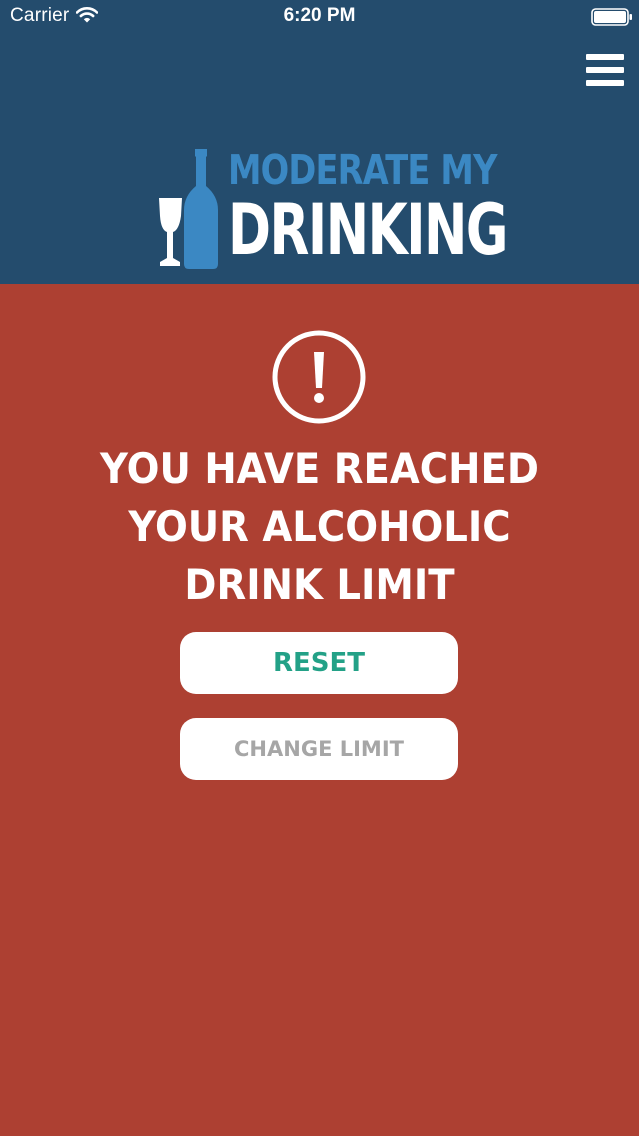 This screenshot has height=1136, width=639. What do you see at coordinates (319, 749) in the screenshot?
I see `change-limit-button: CHANGE LIMIT` at bounding box center [319, 749].